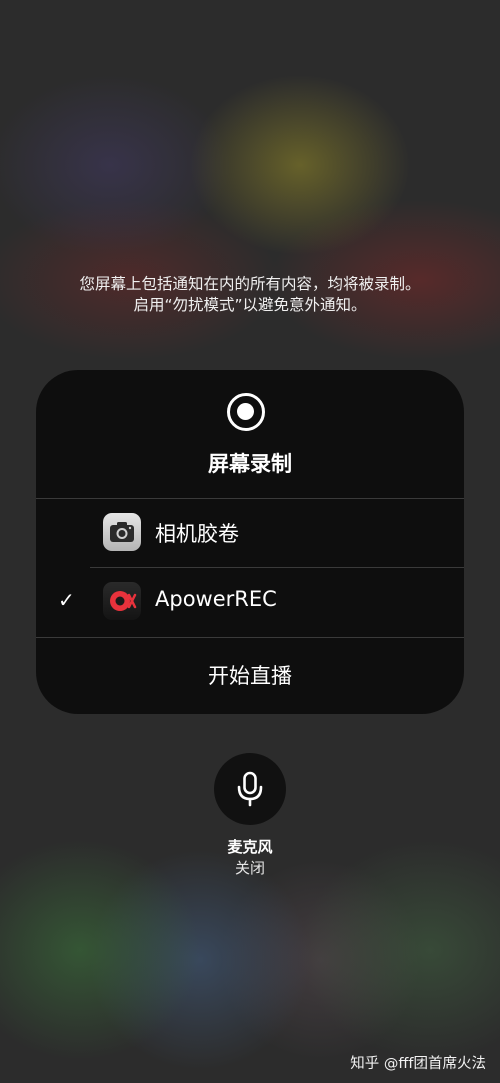 The height and width of the screenshot is (1083, 500). Describe the element at coordinates (418, 1064) in the screenshot. I see `watermark-text: 知乎 @fff团首席火法` at that location.